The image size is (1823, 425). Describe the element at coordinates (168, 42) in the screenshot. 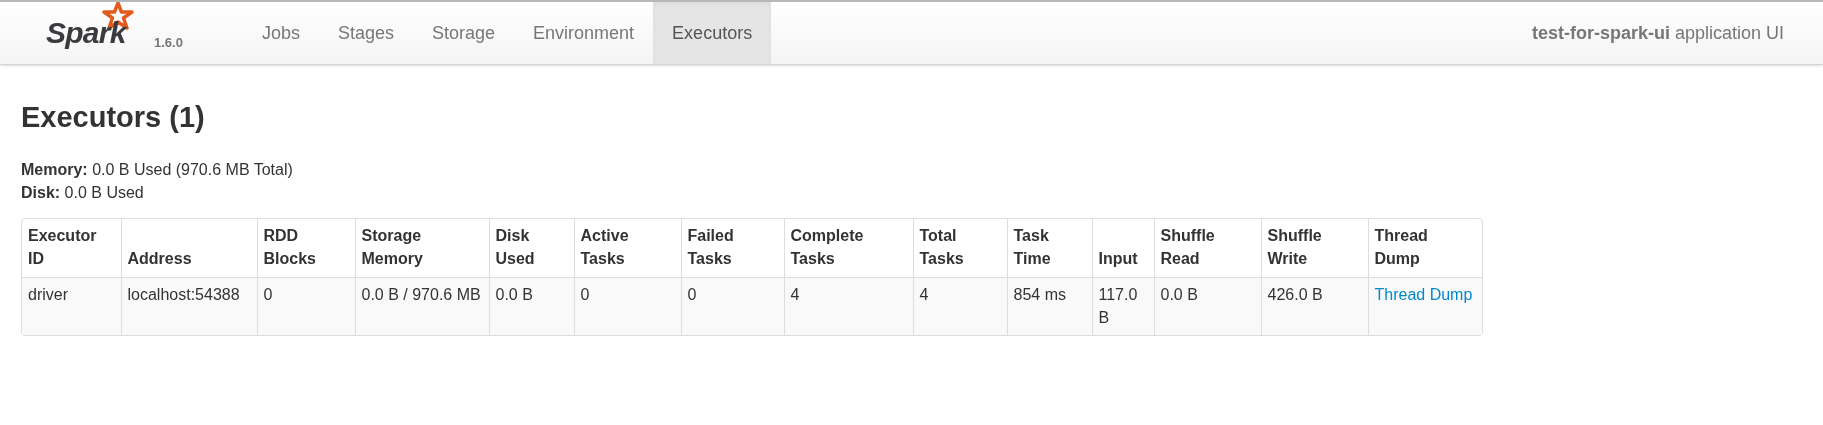

I see `version-label: 1.6.0` at that location.